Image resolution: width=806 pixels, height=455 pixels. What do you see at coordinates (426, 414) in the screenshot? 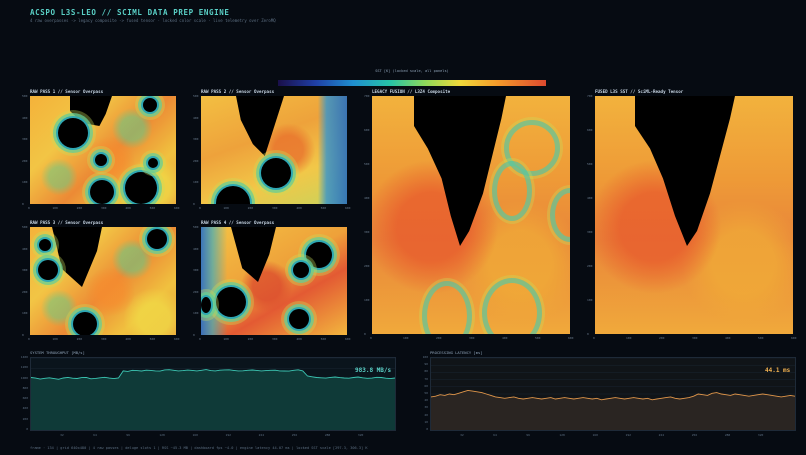
I see `y-tick-label: 20` at bounding box center [426, 414].